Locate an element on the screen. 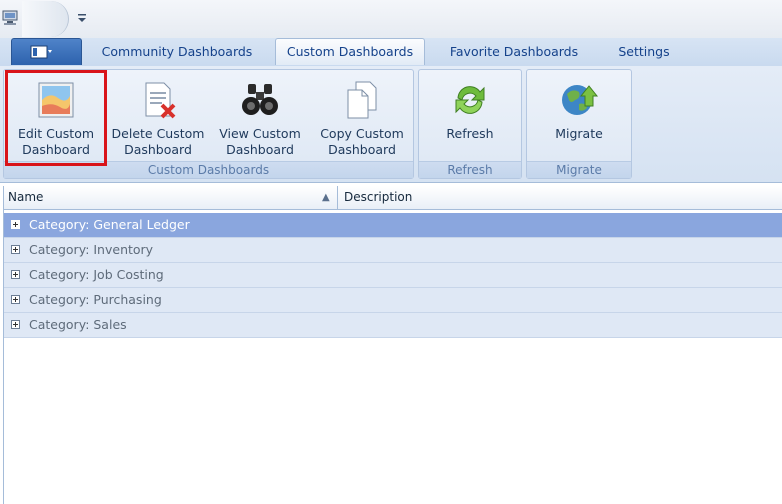 The width and height of the screenshot is (782, 504). group-row-label: Category: General Ledger is located at coordinates (109, 224).